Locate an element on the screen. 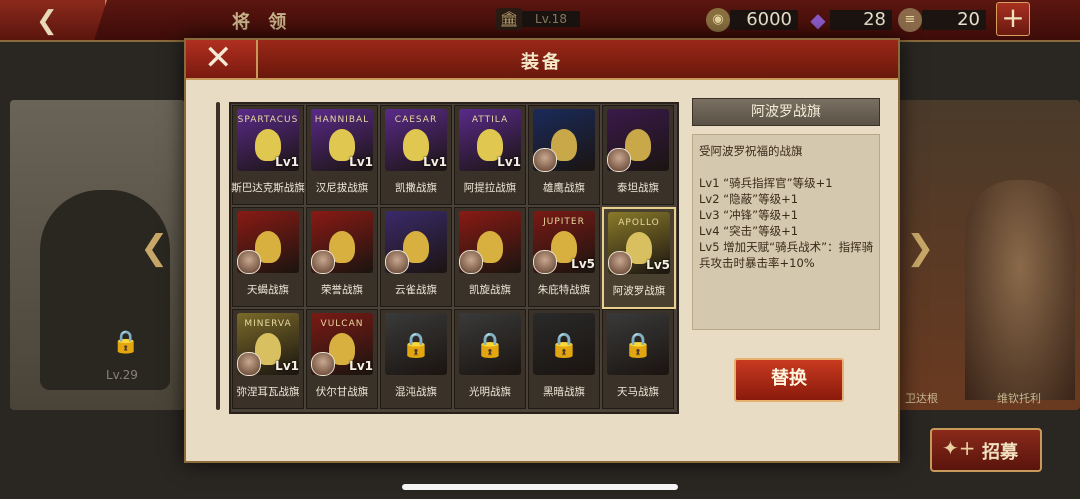  banner-name: 阿波罗战旗 is located at coordinates (639, 291).